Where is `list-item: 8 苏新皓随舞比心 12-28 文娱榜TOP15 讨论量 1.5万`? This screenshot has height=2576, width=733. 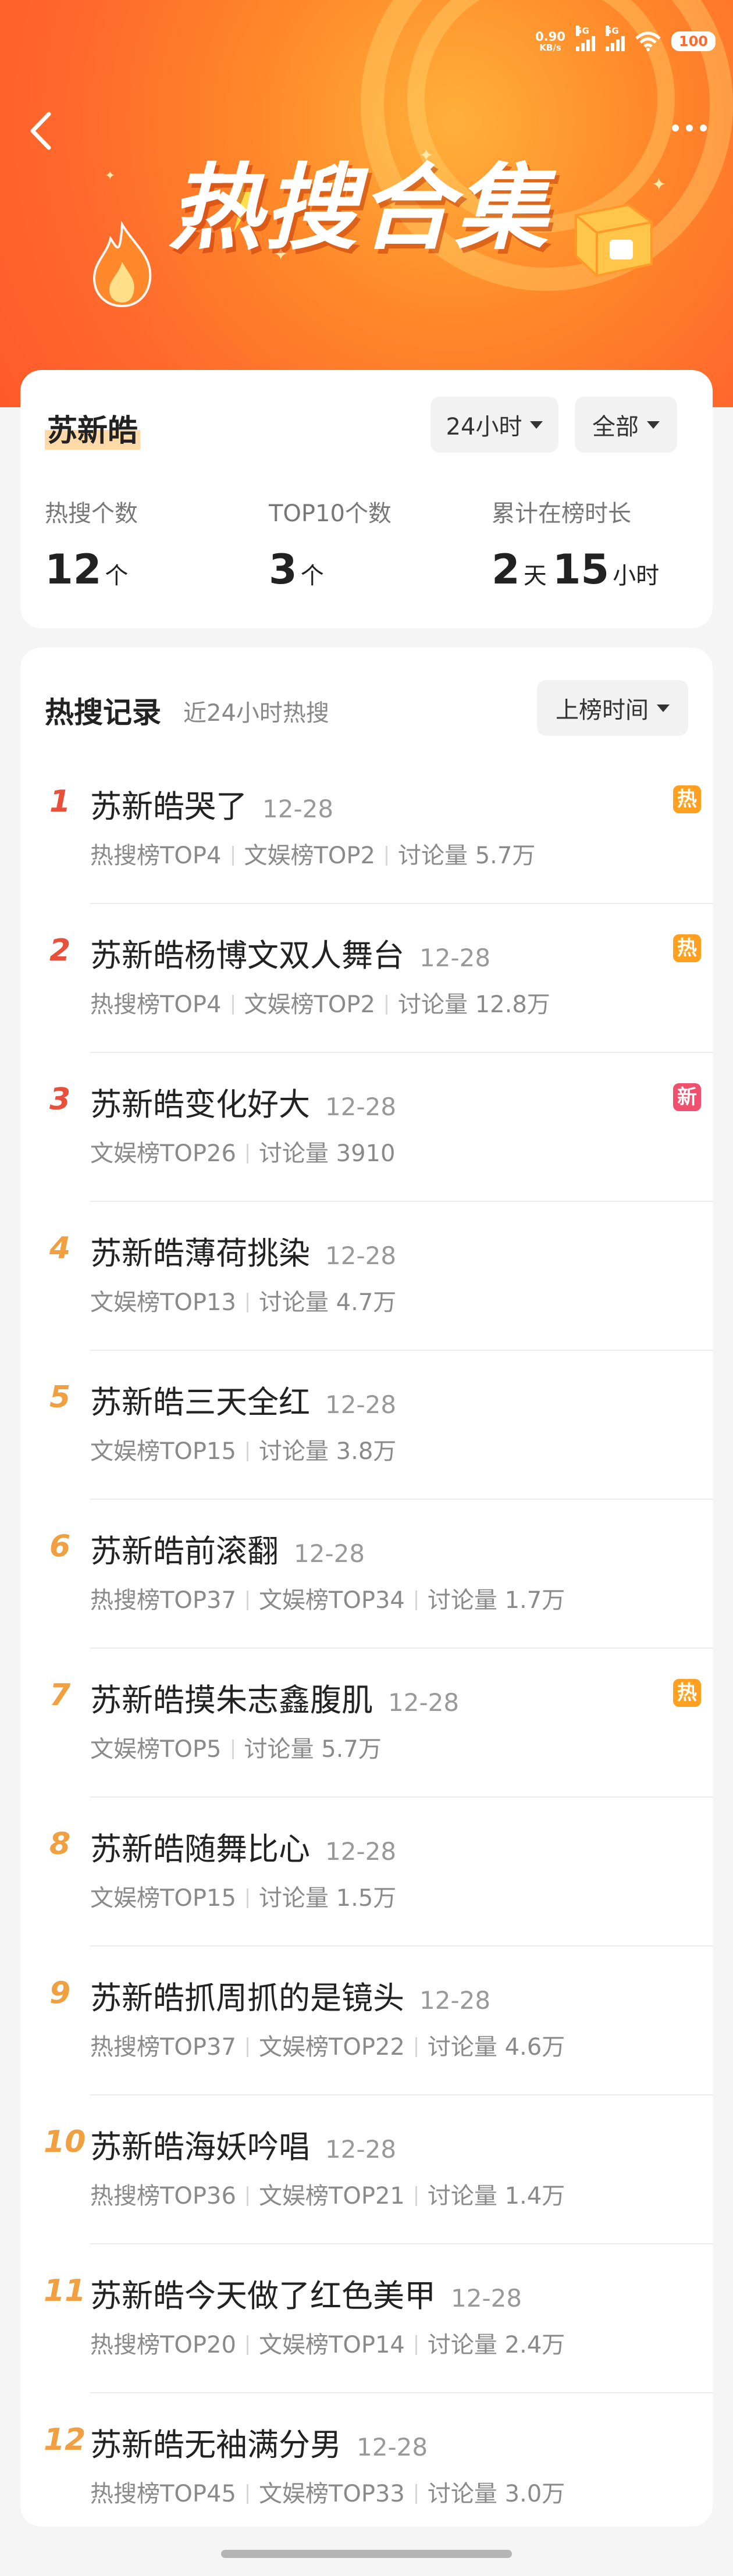
list-item: 8 苏新皓随舞比心 12-28 文娱榜TOP15 讨论量 1.5万 is located at coordinates (366, 1872).